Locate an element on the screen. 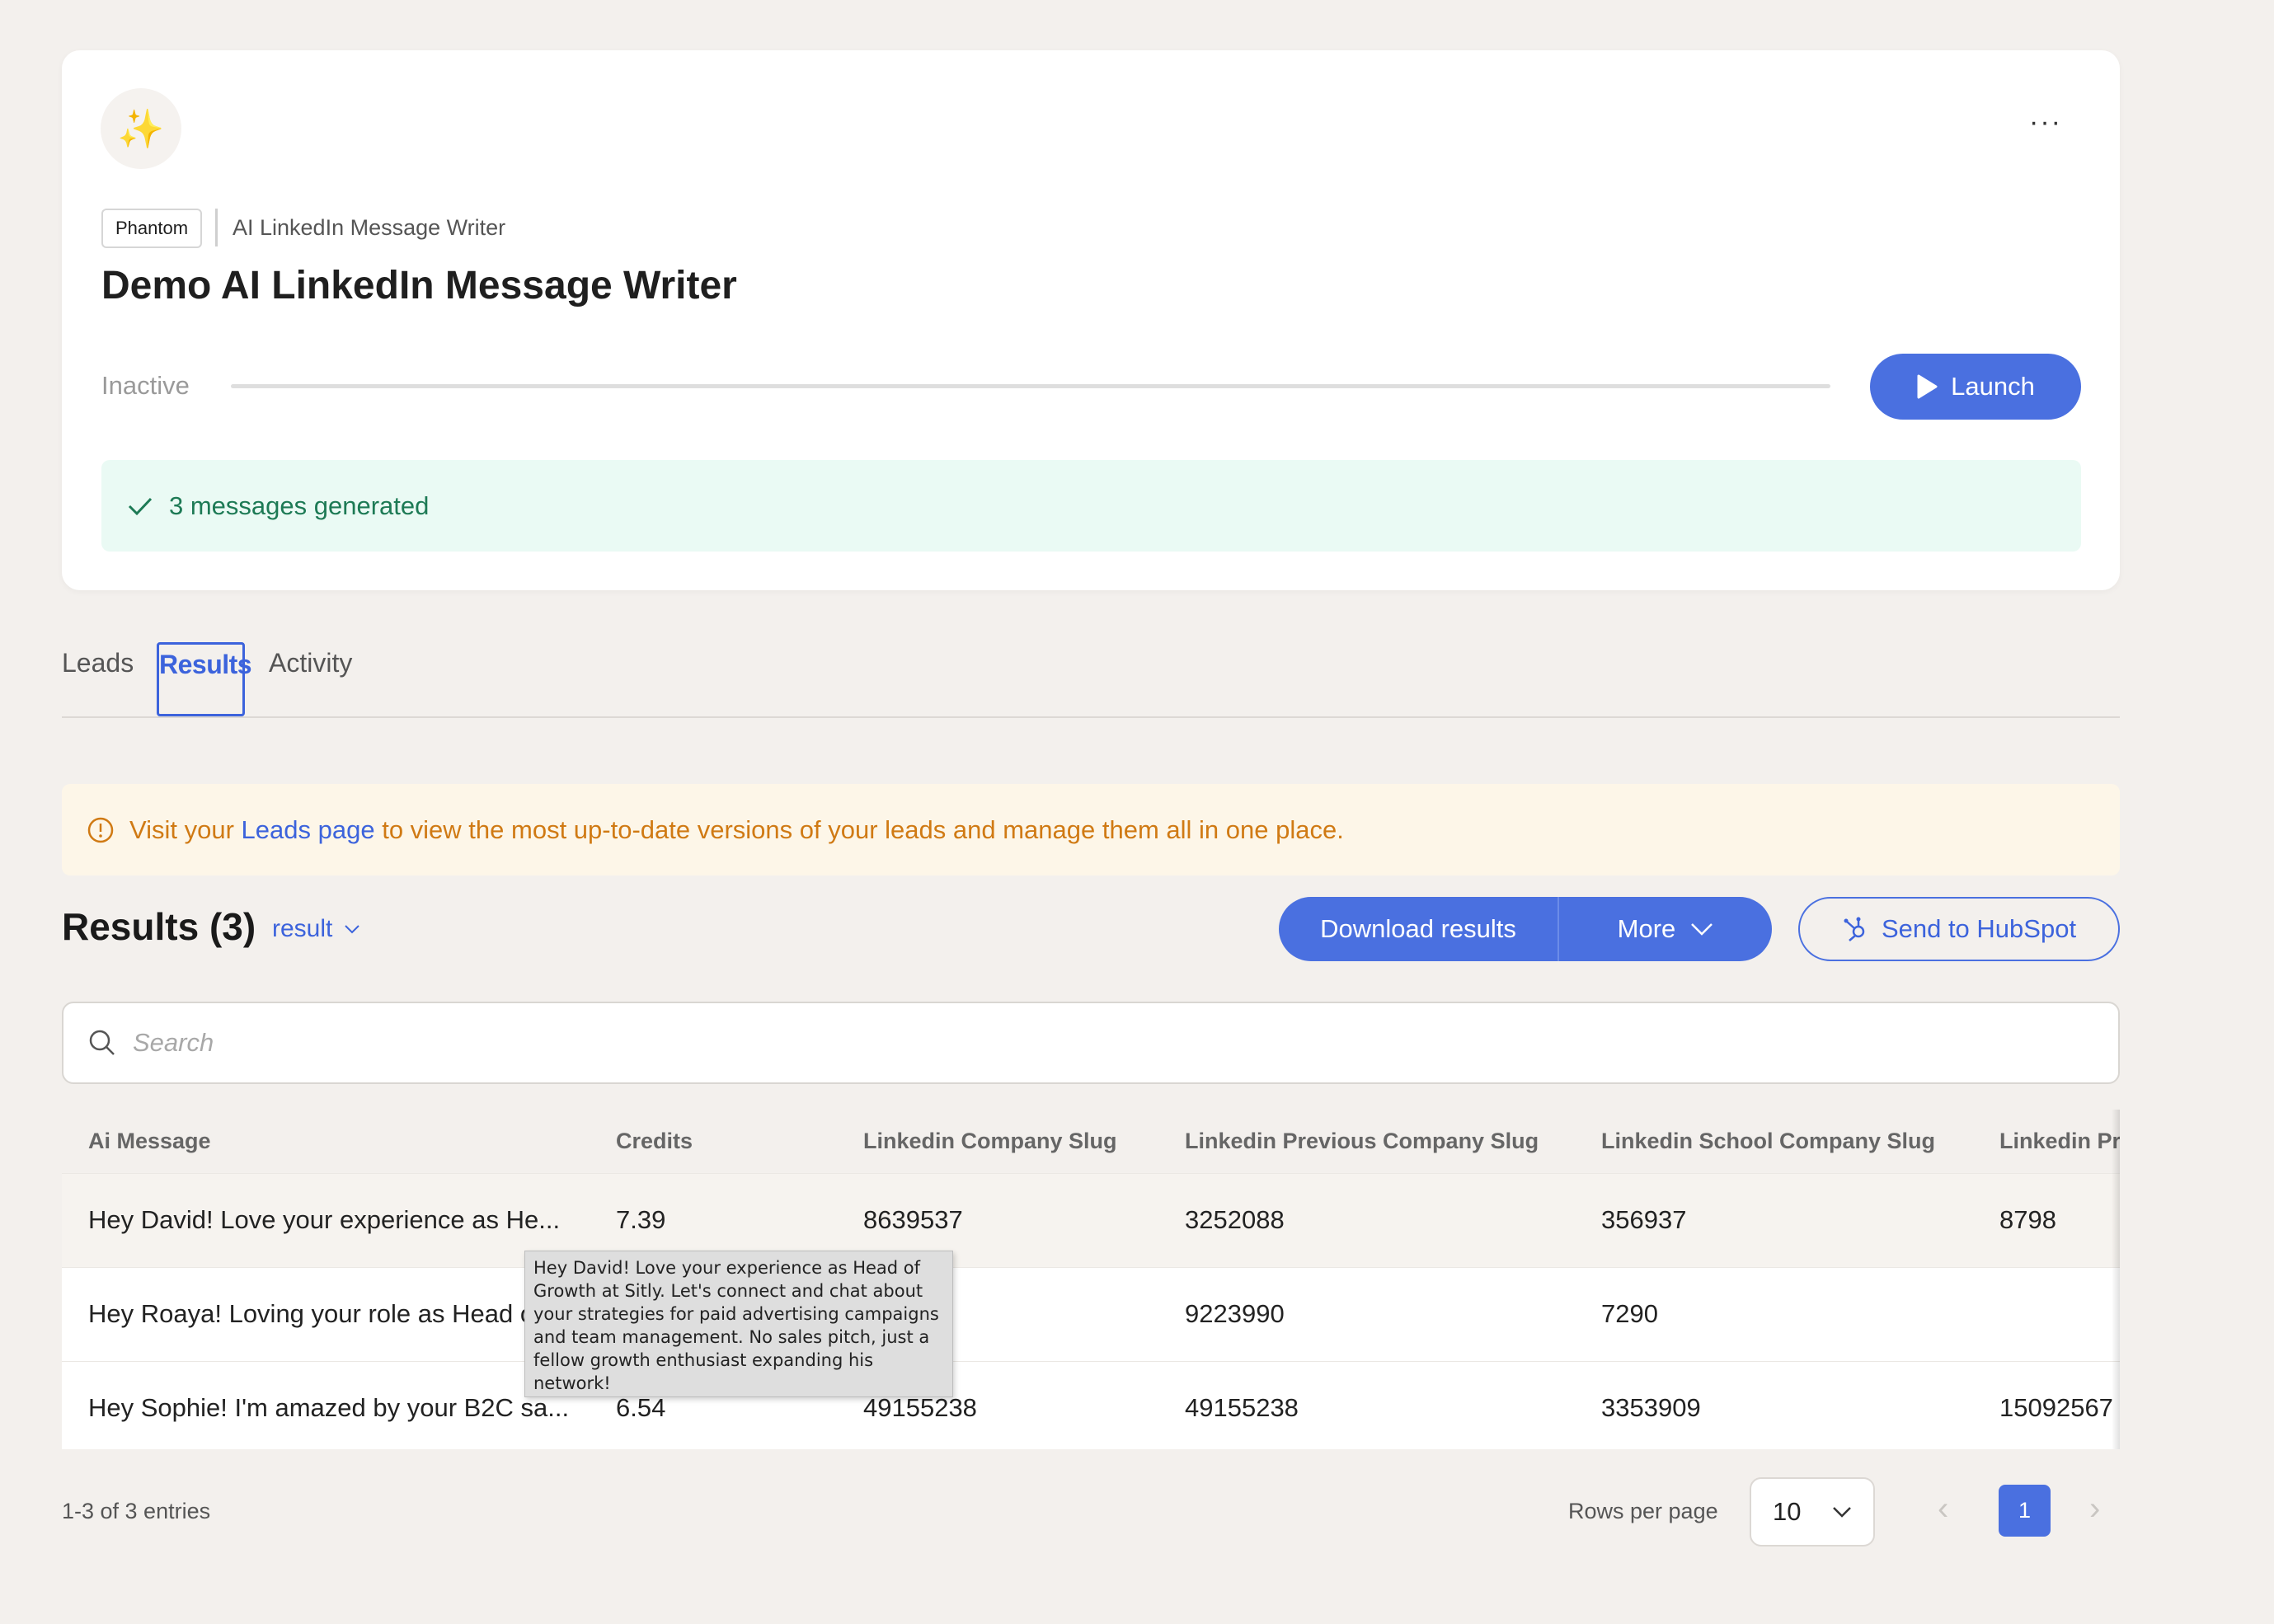  send-to-hubspot-button: Send to HubSpot is located at coordinates (1959, 929).